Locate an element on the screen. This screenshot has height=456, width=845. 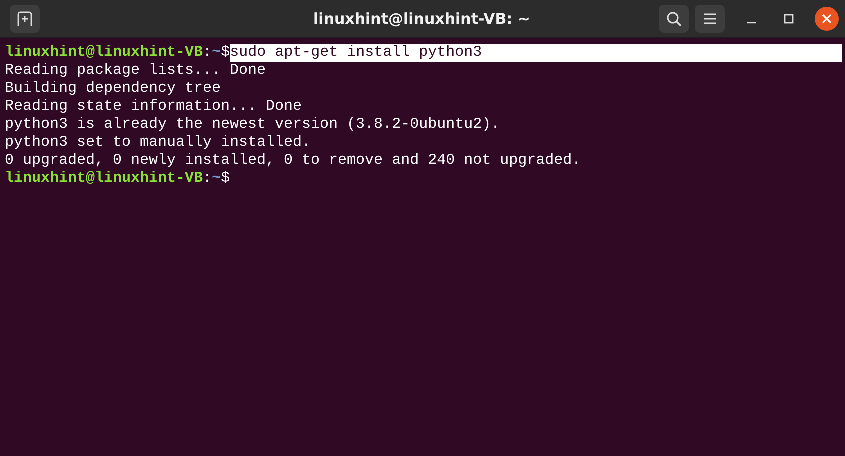
output-line: Reading state information... Done is located at coordinates (153, 107).